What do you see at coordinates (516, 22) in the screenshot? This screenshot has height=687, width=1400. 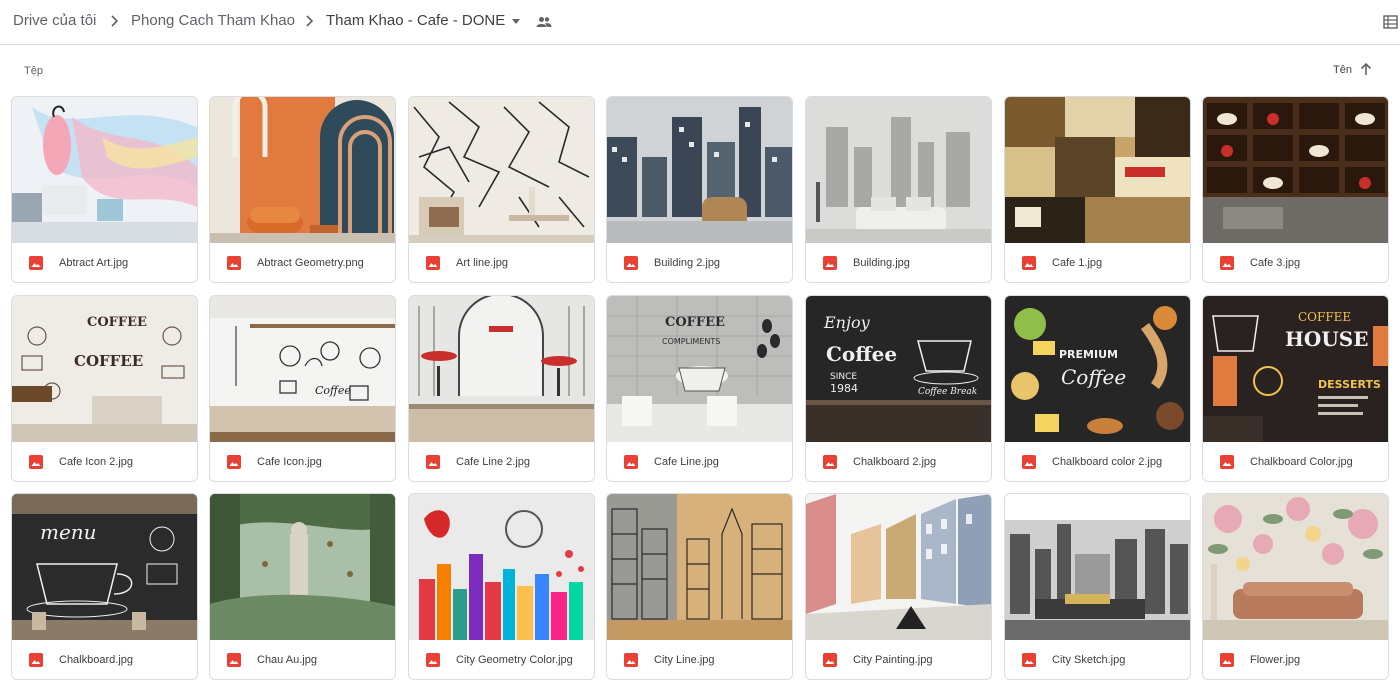 I see `caret-down-icon` at bounding box center [516, 22].